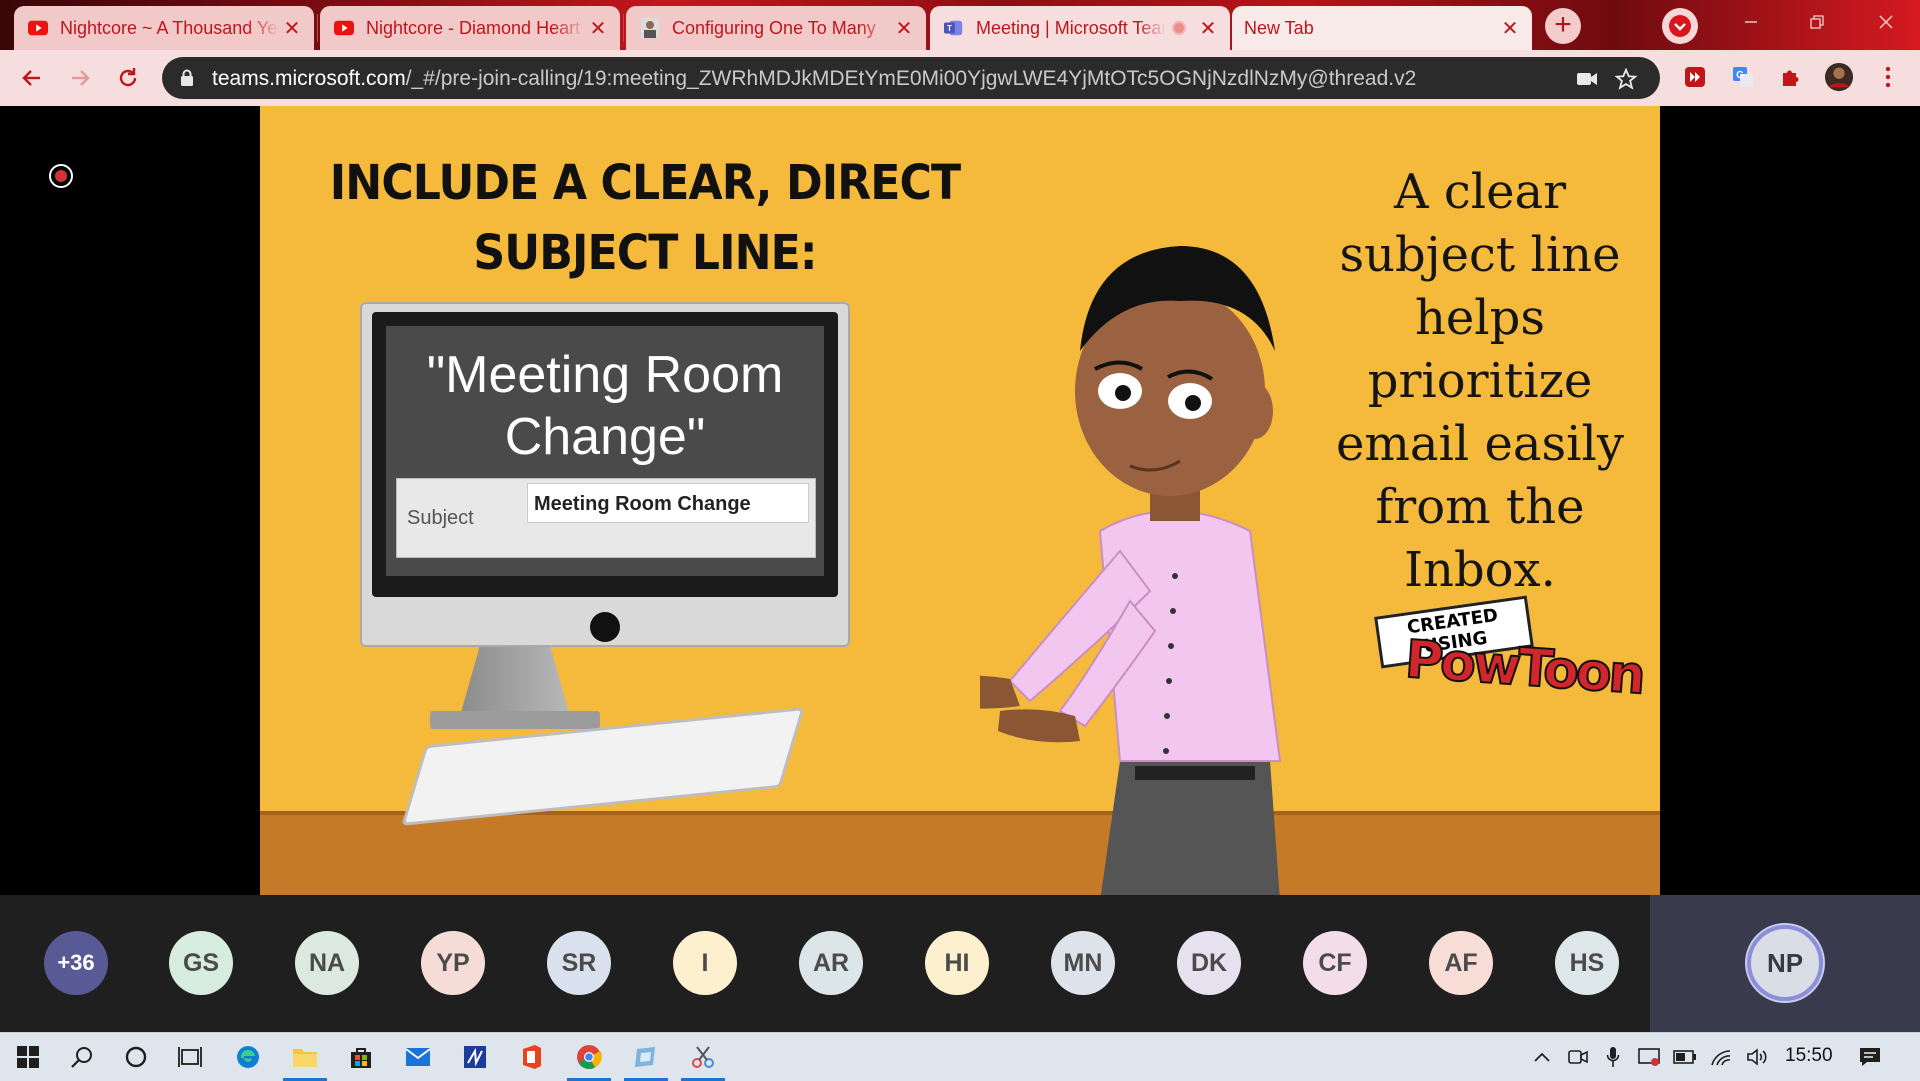  What do you see at coordinates (1083, 963) in the screenshot?
I see `participant-avatar: MN` at bounding box center [1083, 963].